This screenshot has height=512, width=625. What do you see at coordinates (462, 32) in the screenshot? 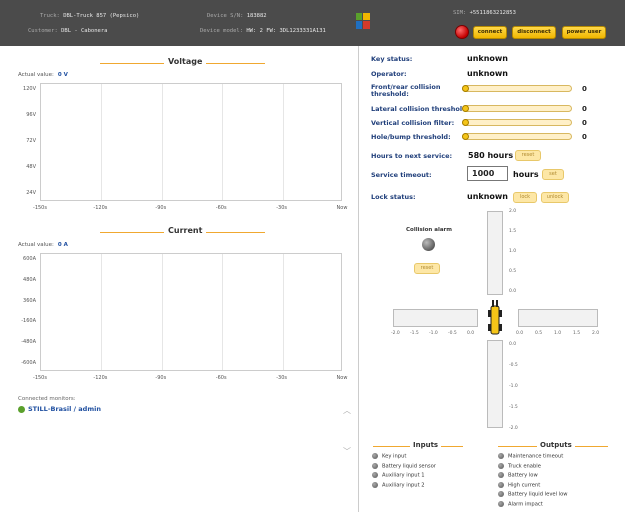
I see `connection-status-icon` at bounding box center [462, 32].